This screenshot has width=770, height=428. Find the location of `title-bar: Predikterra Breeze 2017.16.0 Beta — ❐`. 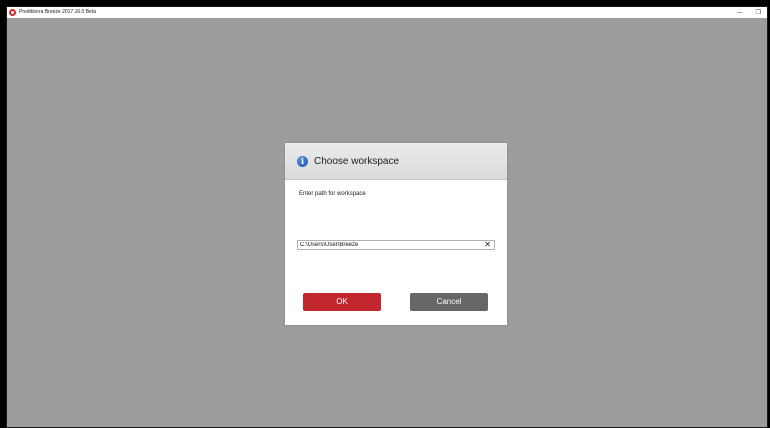

title-bar: Predikterra Breeze 2017.16.0 Beta — ❐ is located at coordinates (387, 12).